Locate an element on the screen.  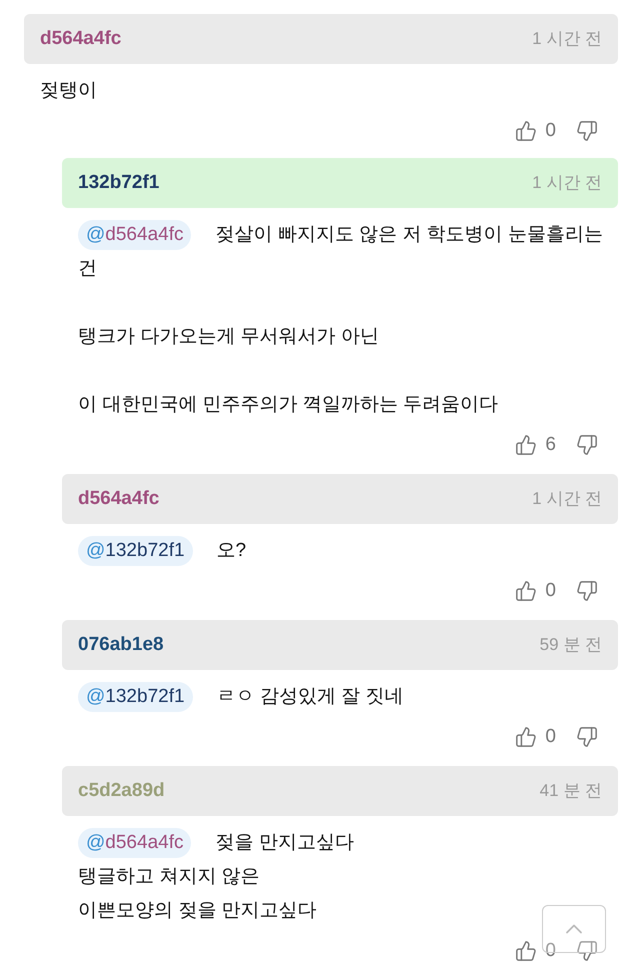
comment-text: 젖을 만지고싶다 is located at coordinates (284, 842).